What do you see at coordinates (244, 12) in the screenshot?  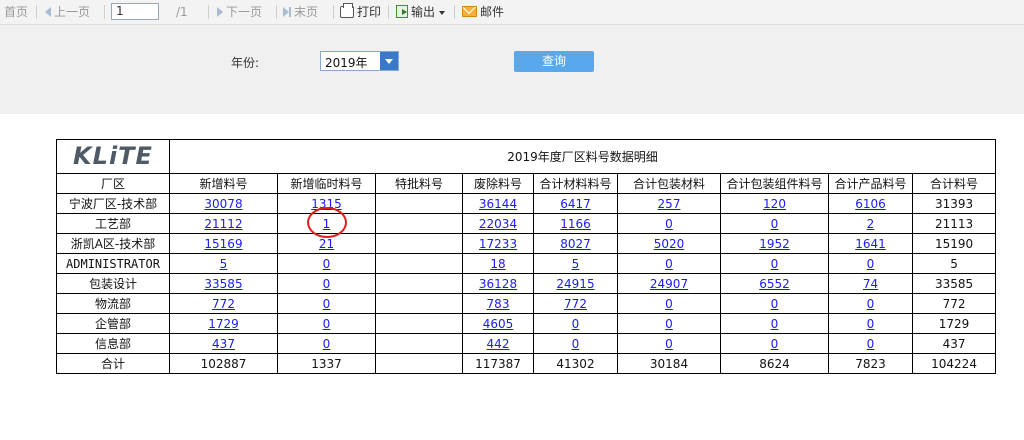 I see `next-page-label: 下一页` at bounding box center [244, 12].